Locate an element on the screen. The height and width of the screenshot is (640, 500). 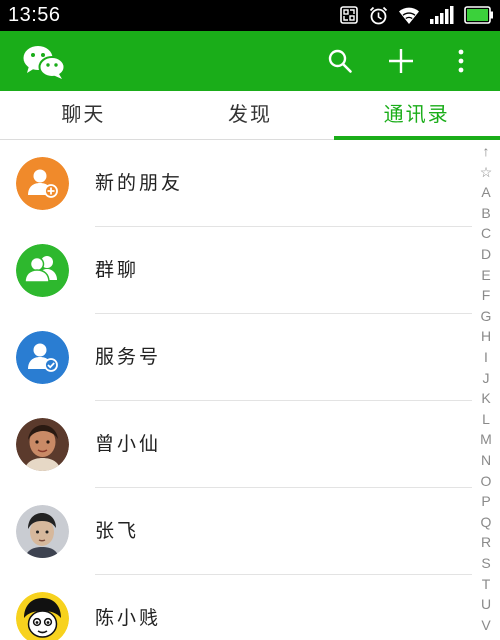
list-item-new-friends: 新的朋友 is located at coordinates (236, 183).